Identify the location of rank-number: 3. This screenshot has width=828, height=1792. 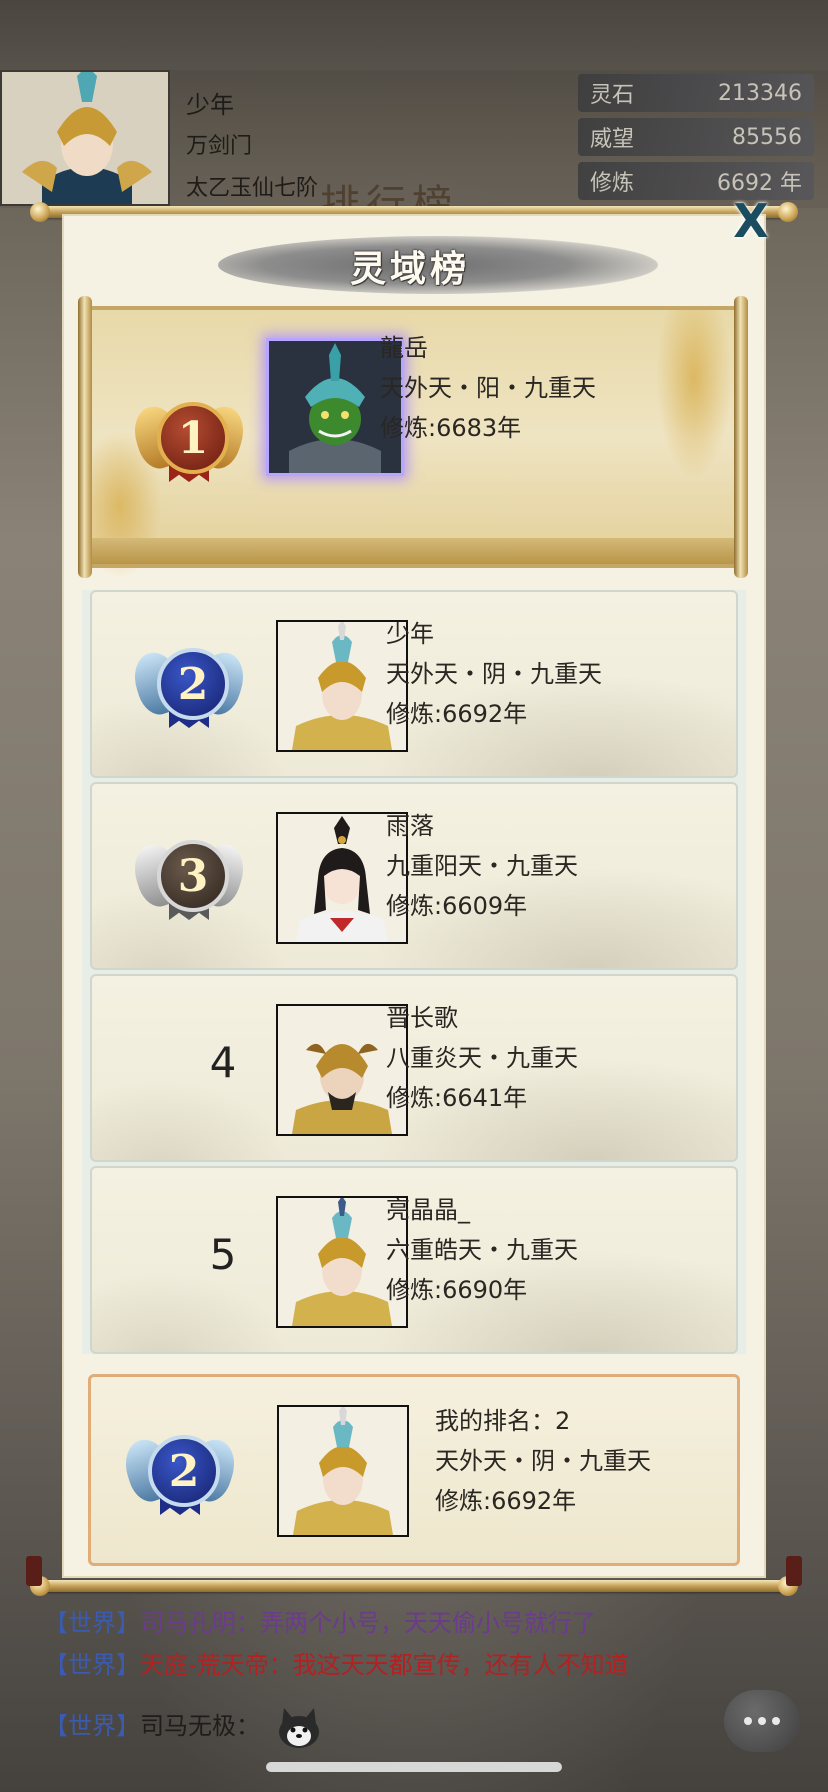
(193, 876).